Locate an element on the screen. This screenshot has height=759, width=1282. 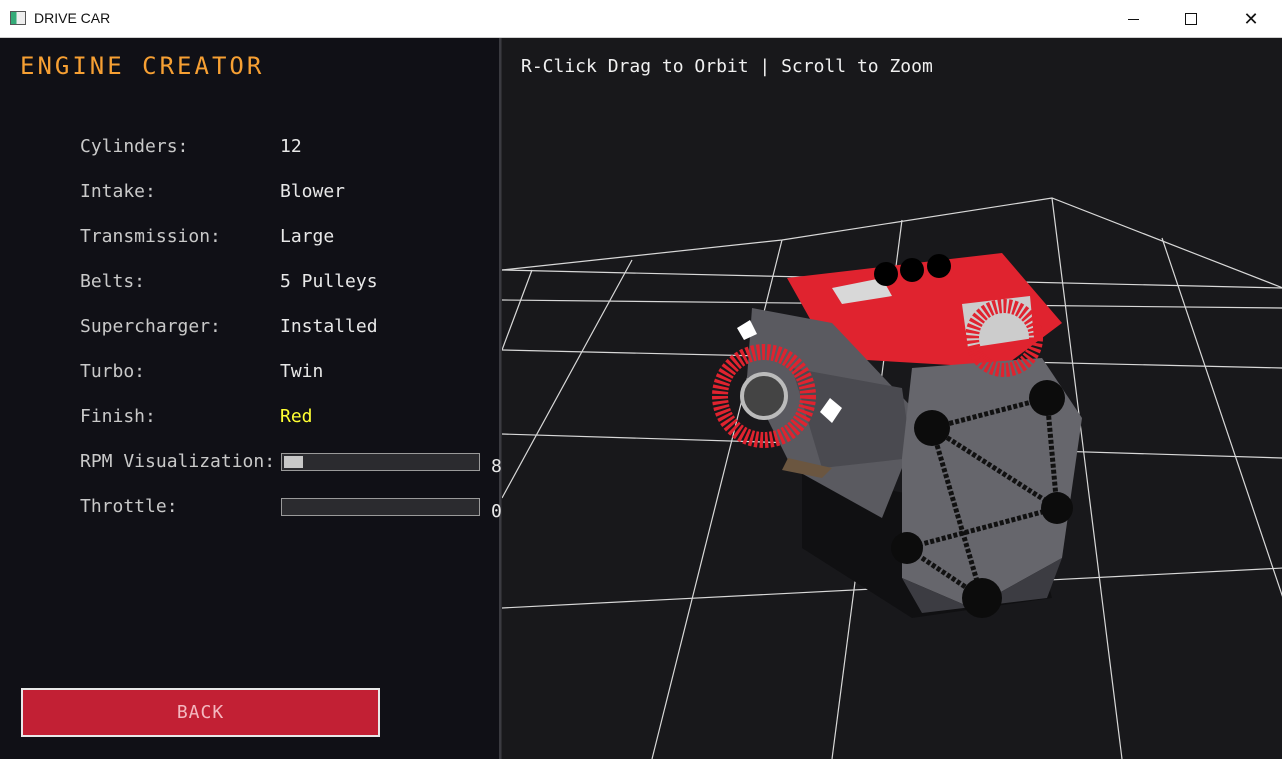
back-button: BACK is located at coordinates (200, 712).